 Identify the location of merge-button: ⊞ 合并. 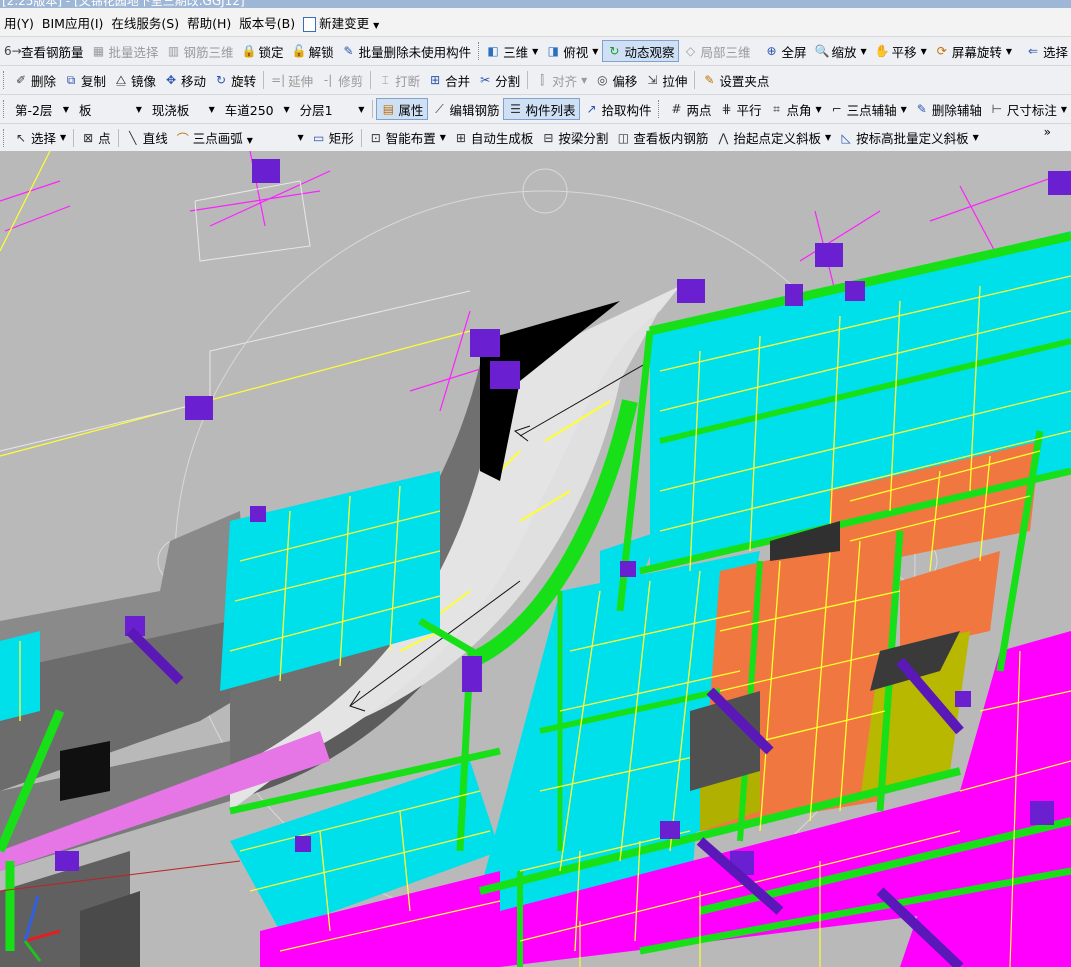
(449, 80).